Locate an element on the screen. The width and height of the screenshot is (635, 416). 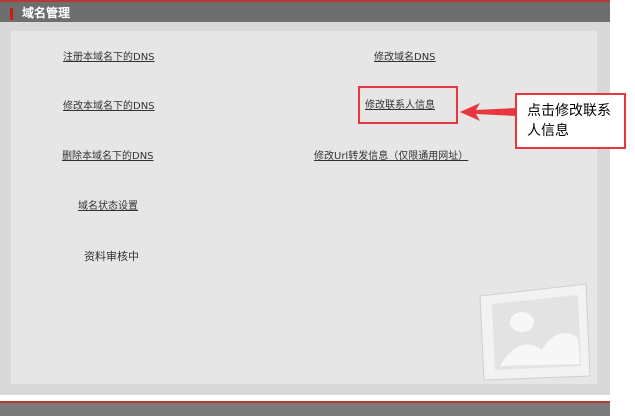
arrow-left-icon is located at coordinates (488, 112).